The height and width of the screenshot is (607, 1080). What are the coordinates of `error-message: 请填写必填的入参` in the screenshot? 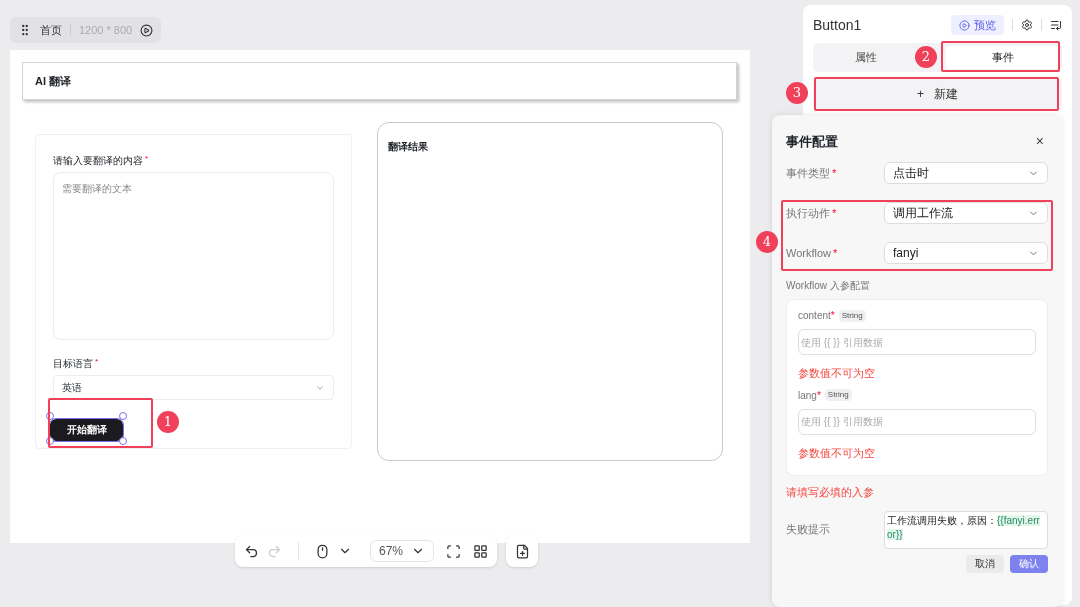 It's located at (830, 492).